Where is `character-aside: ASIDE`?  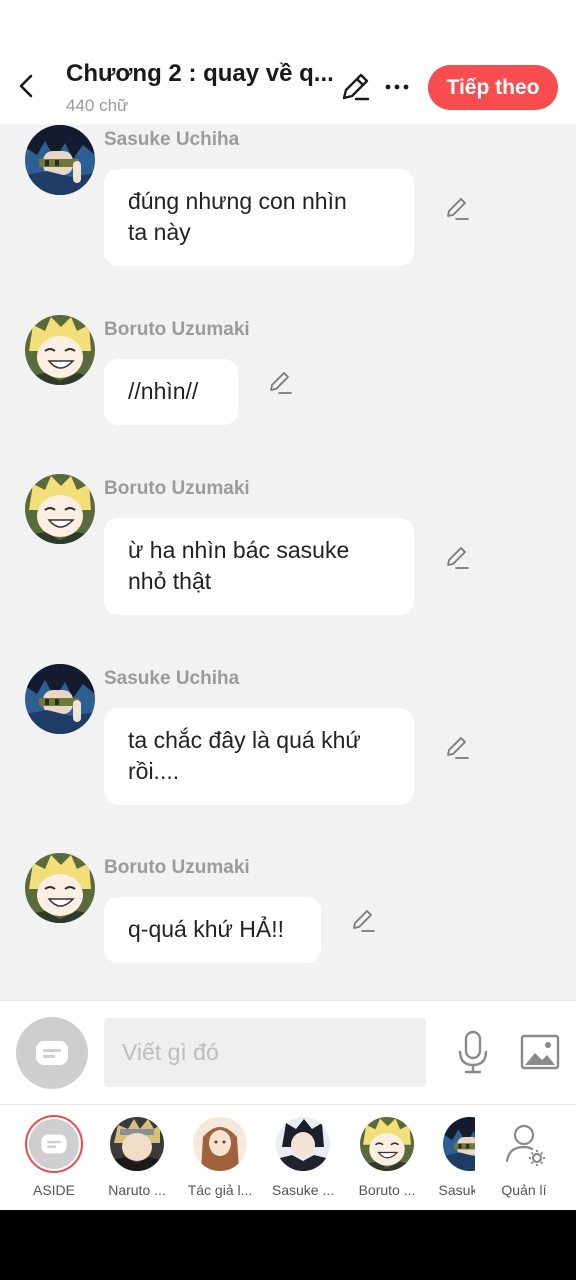
character-aside: ASIDE is located at coordinates (54, 1159).